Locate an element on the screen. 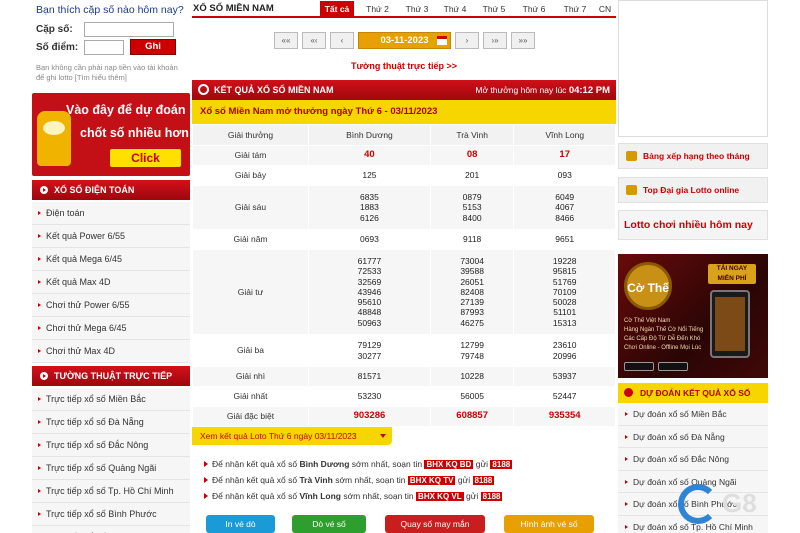 The image size is (800, 533). page-title: XỔ SỐ MIỀN NAM is located at coordinates (233, 8).